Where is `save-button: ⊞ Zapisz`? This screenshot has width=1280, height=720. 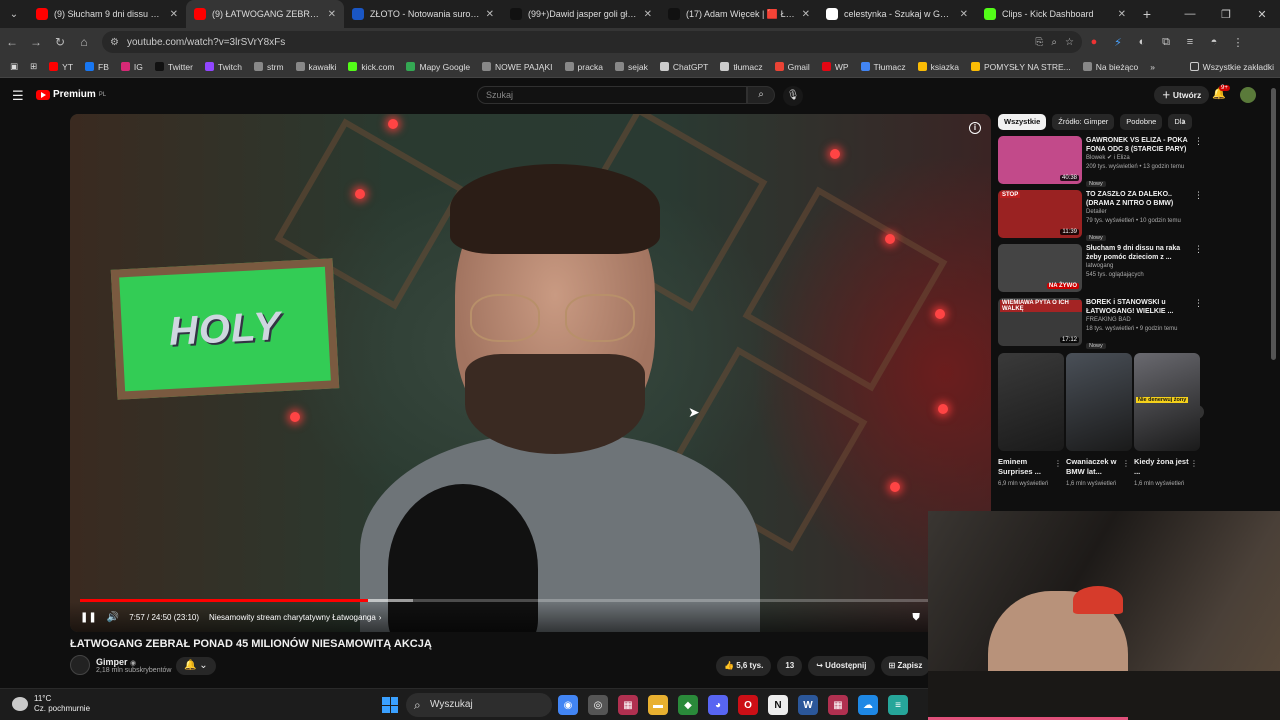 save-button: ⊞ Zapisz is located at coordinates (905, 666).